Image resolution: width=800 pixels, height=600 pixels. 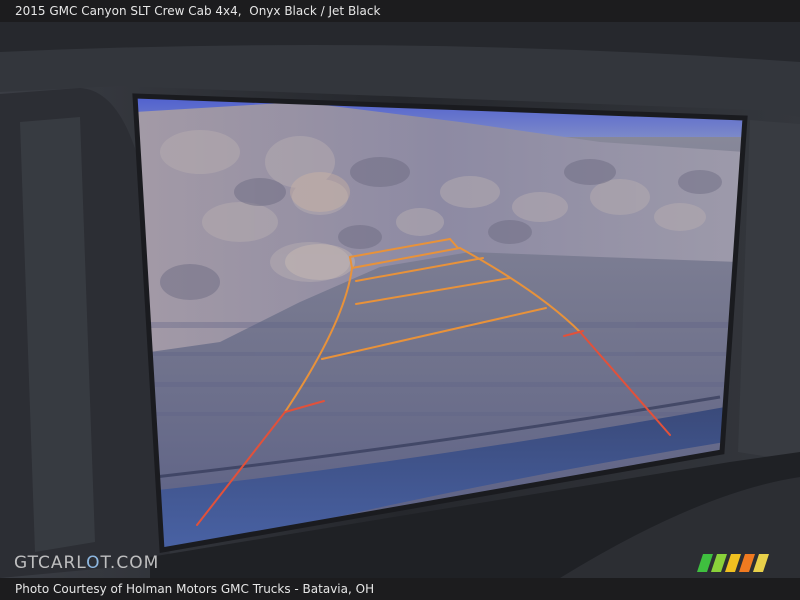 What do you see at coordinates (283, 11) in the screenshot?
I see `exterior-color: Onyx Black` at bounding box center [283, 11].